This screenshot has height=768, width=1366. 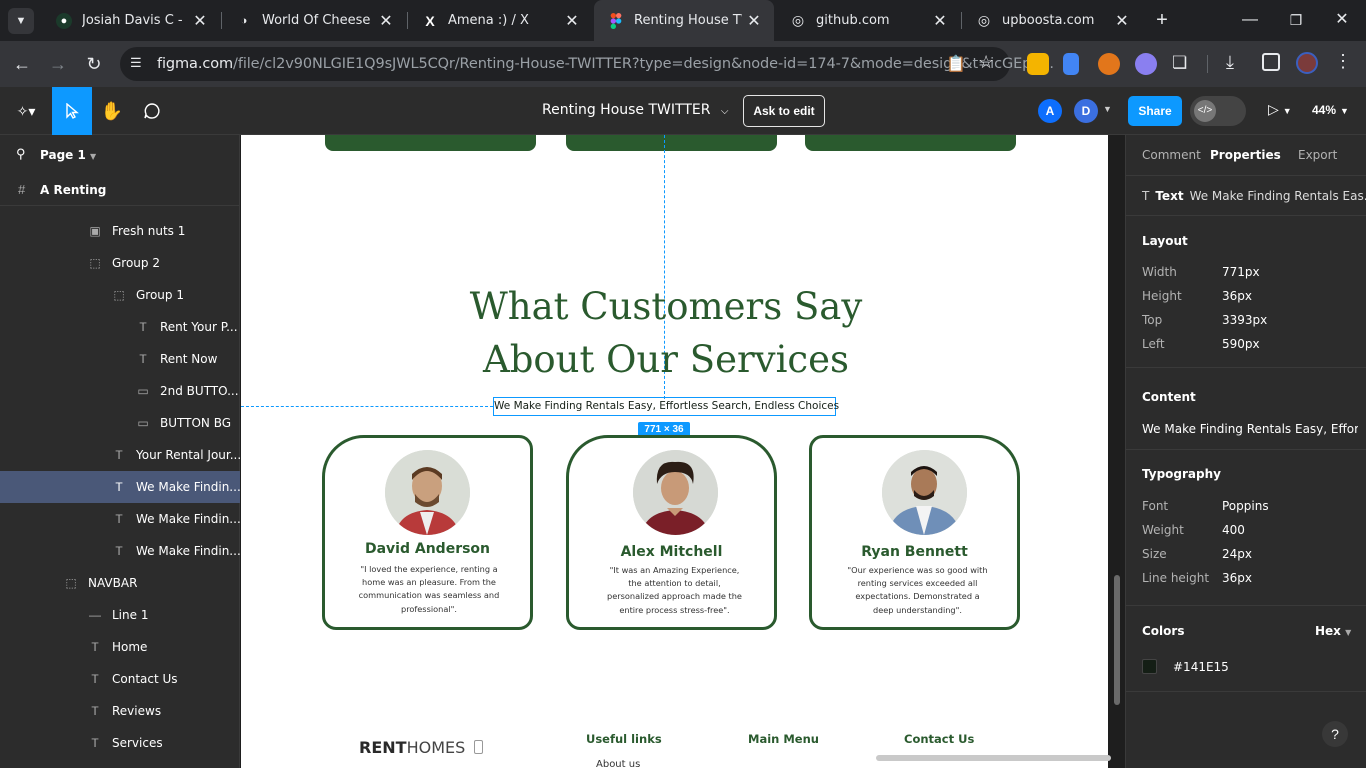 I want to click on code-icon: </>, so click(x=1205, y=111).